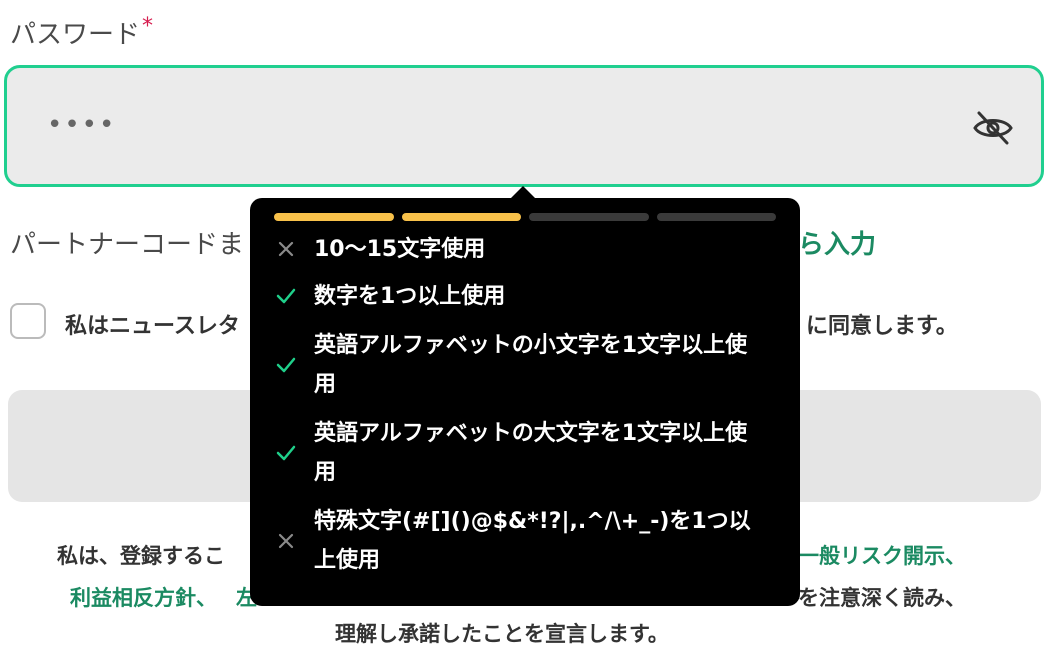 The image size is (1055, 648). What do you see at coordinates (532, 541) in the screenshot?
I see `requirement-text: 特殊文字(#[]()@$&*!?|,.^/\+_-)を1つ以上使用` at bounding box center [532, 541].